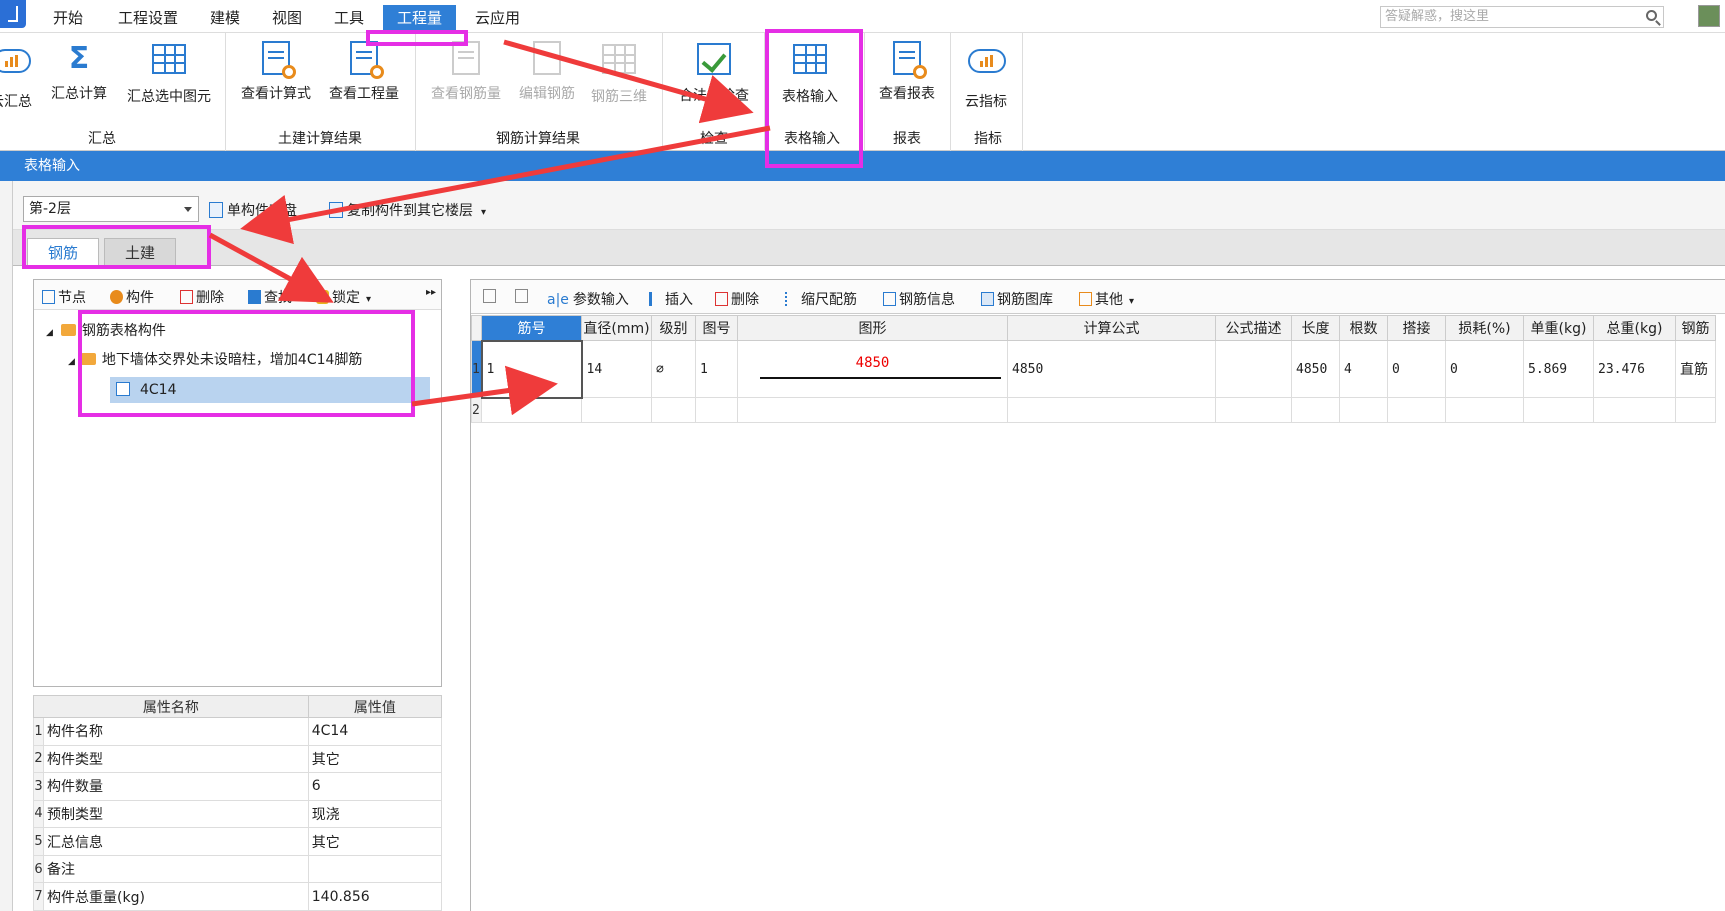  I want to click on prop-value: 6, so click(375, 786).